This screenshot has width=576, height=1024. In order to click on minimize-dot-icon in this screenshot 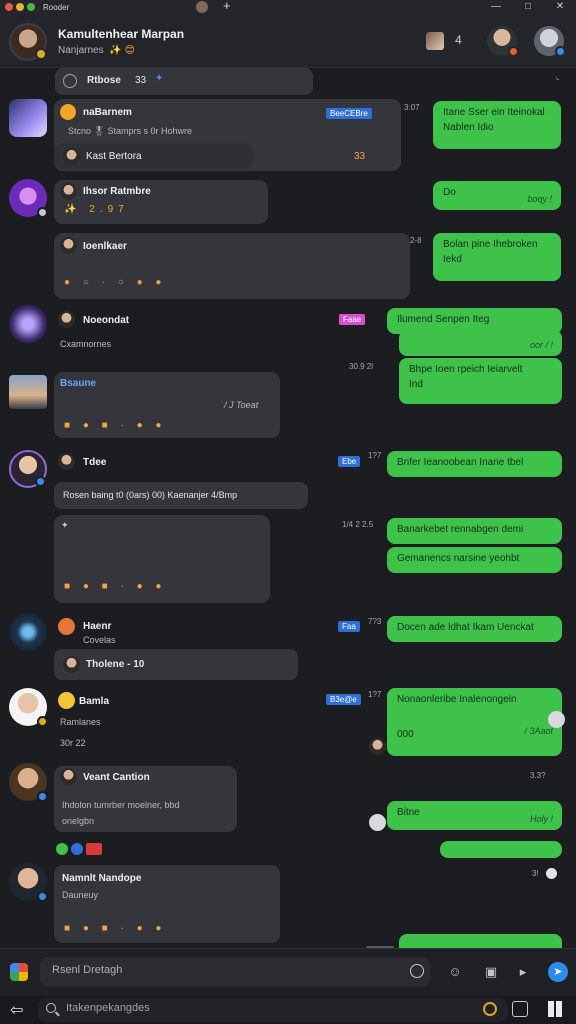, I will do `click(20, 7)`.